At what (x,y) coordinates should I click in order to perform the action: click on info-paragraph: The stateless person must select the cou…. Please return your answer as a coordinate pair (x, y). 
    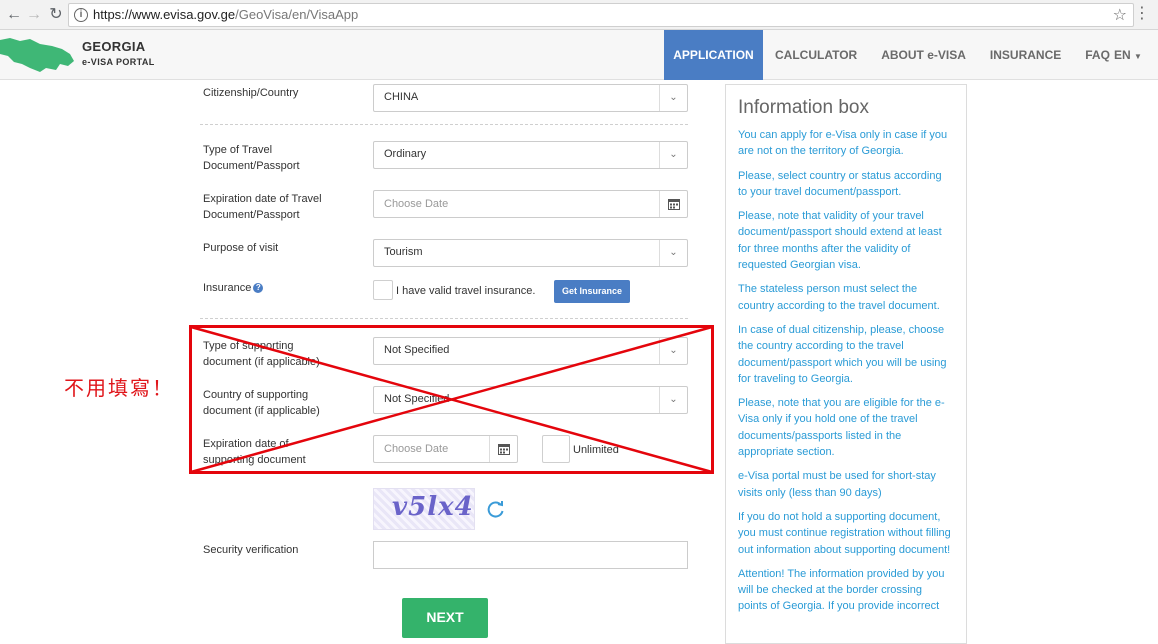
    Looking at the image, I should click on (839, 297).